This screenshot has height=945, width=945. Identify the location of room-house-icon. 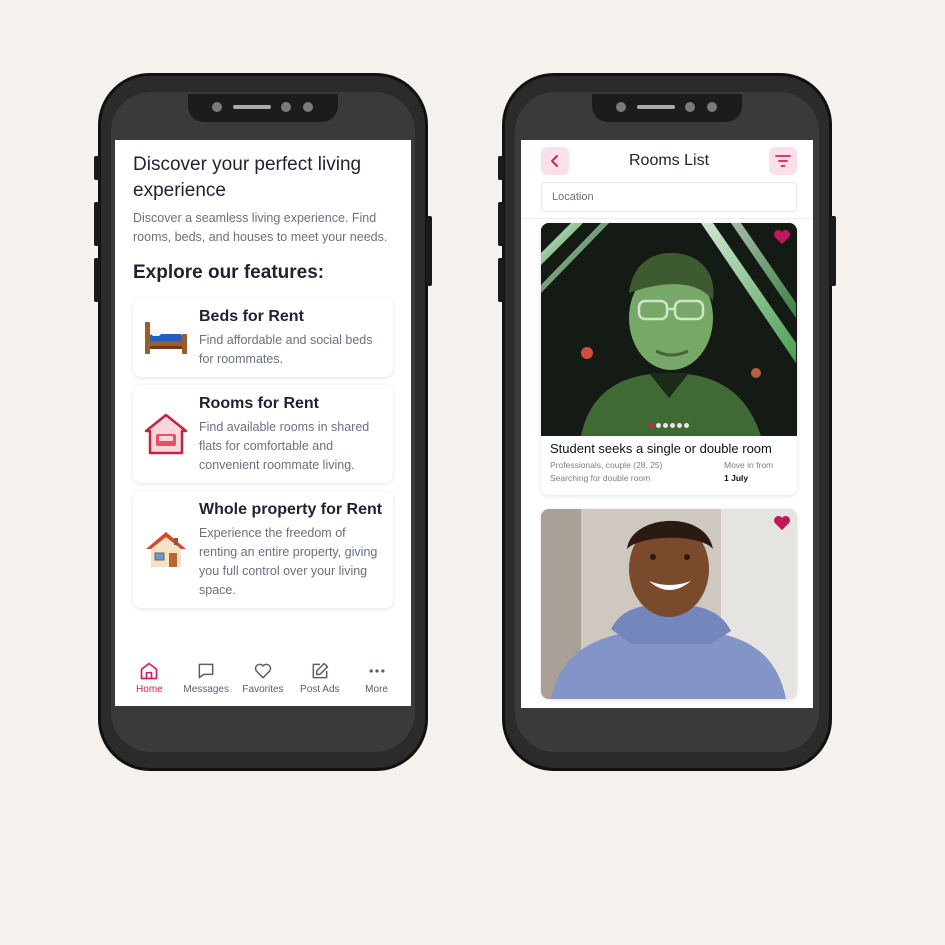
(166, 434).